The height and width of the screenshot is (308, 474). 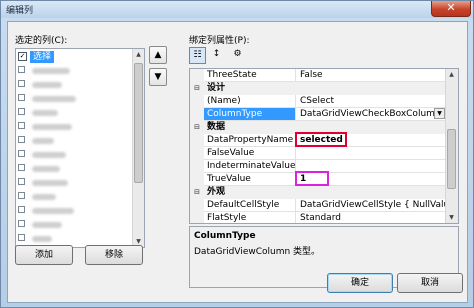 I want to click on list-item-selected: ✓ 选择, so click(x=73, y=57).